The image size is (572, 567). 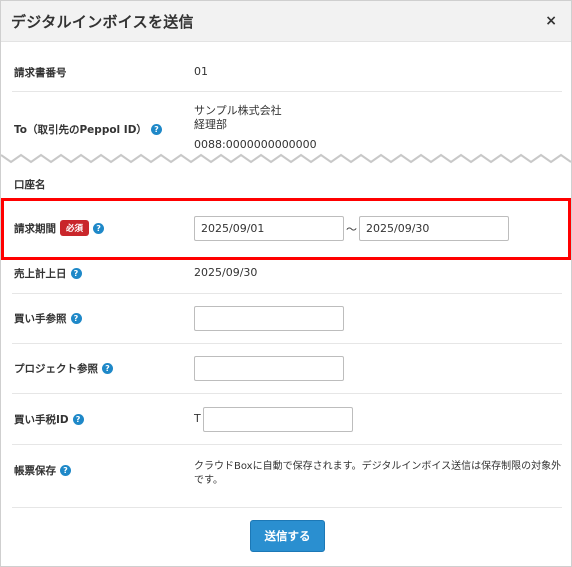 What do you see at coordinates (434, 228) in the screenshot?
I see `billing-period-end-input` at bounding box center [434, 228].